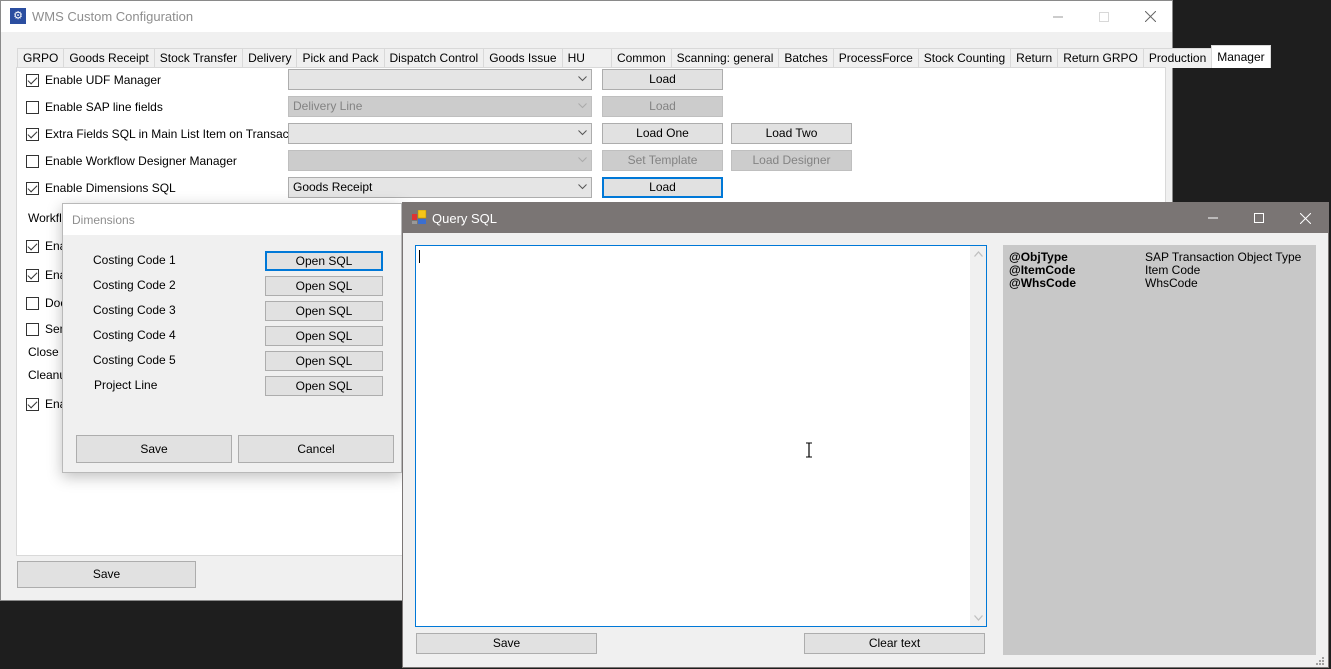 This screenshot has width=1331, height=669. I want to click on tab-stock-transfer: Stock Transfer, so click(198, 58).